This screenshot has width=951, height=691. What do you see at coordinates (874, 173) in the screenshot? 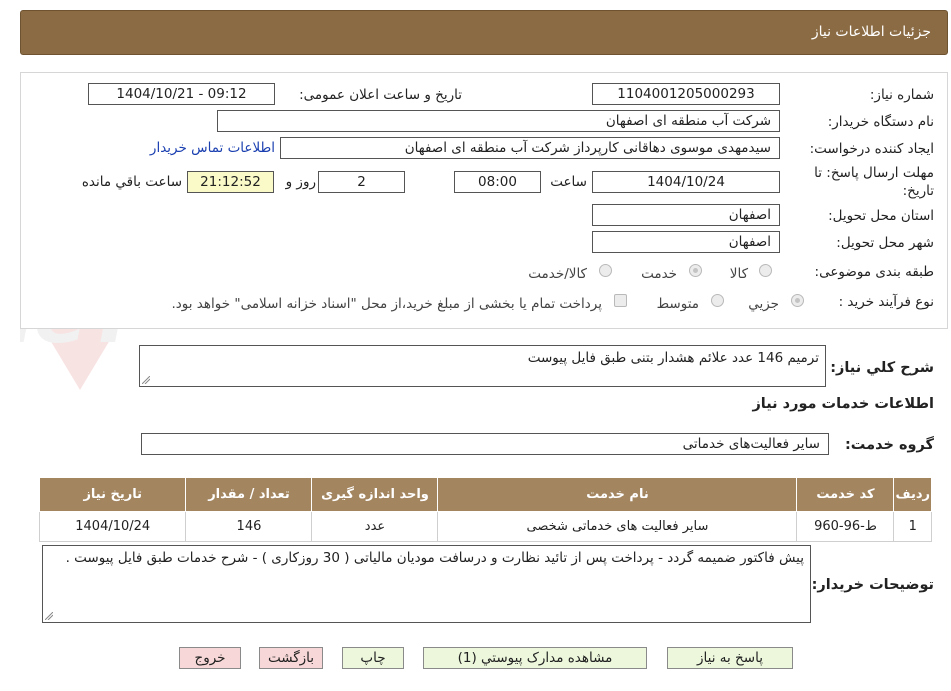
I see `deadline-label-line1: مهلت ارسال پاسخ: تا` at bounding box center [874, 173].